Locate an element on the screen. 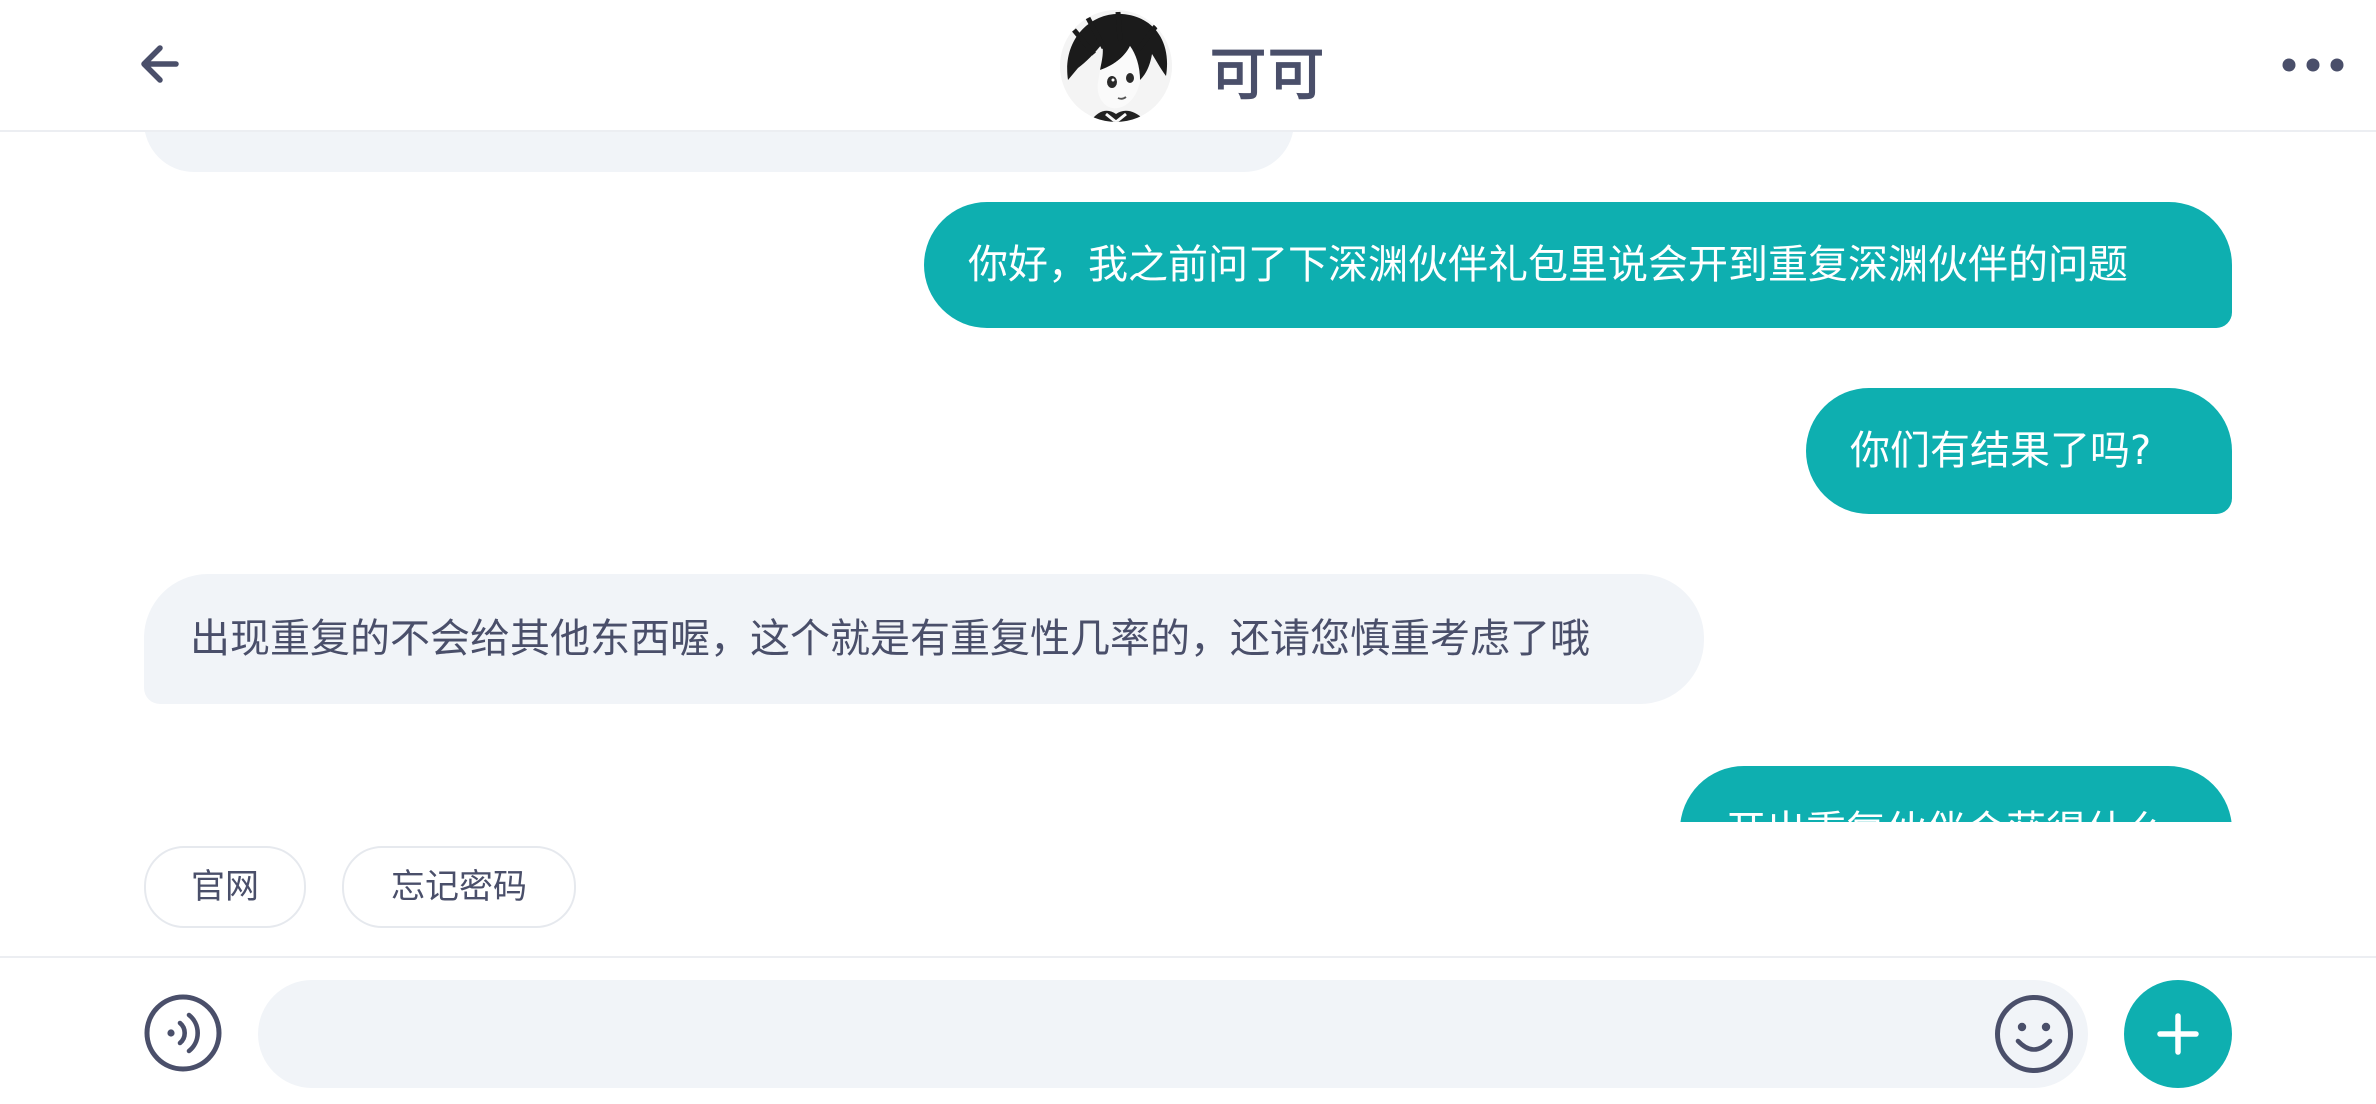  message-text: 你们有结果了吗? is located at coordinates (2001, 451).